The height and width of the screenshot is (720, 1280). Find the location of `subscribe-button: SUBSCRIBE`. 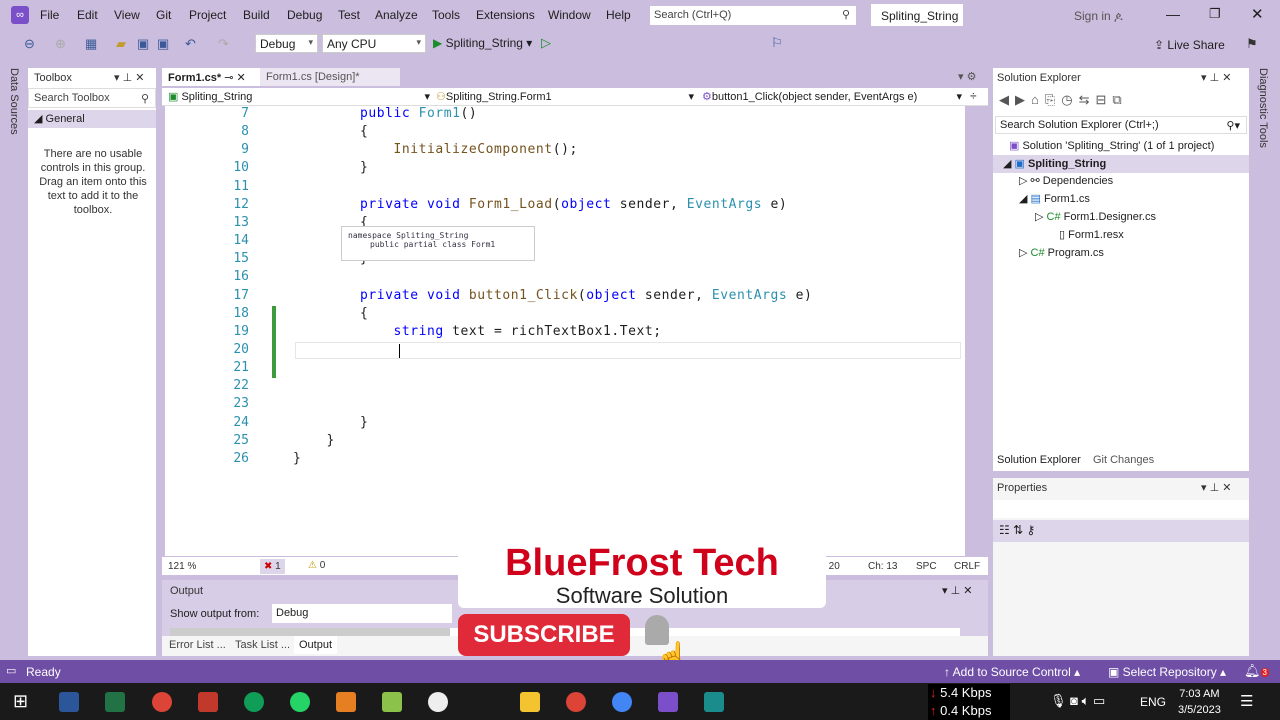

subscribe-button: SUBSCRIBE is located at coordinates (544, 635).